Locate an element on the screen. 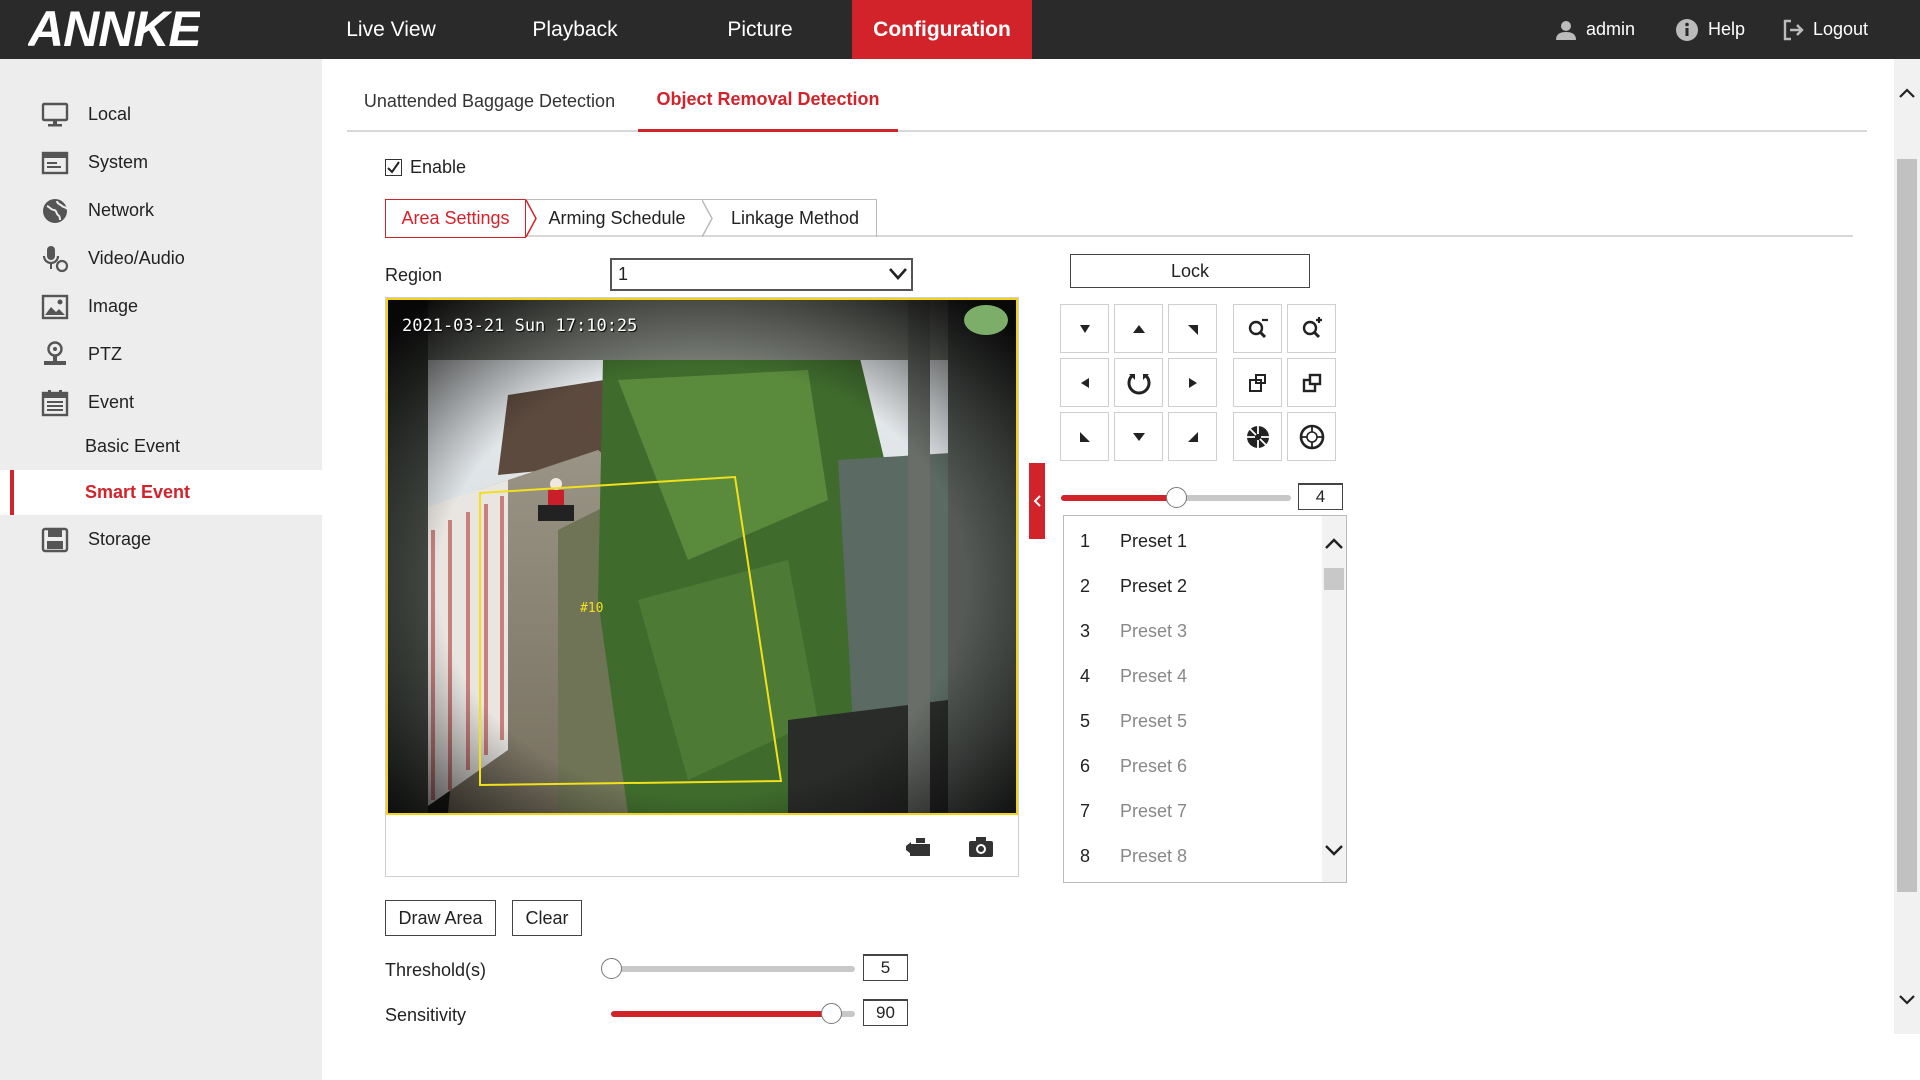  sidebar-item-label: System is located at coordinates (118, 161).